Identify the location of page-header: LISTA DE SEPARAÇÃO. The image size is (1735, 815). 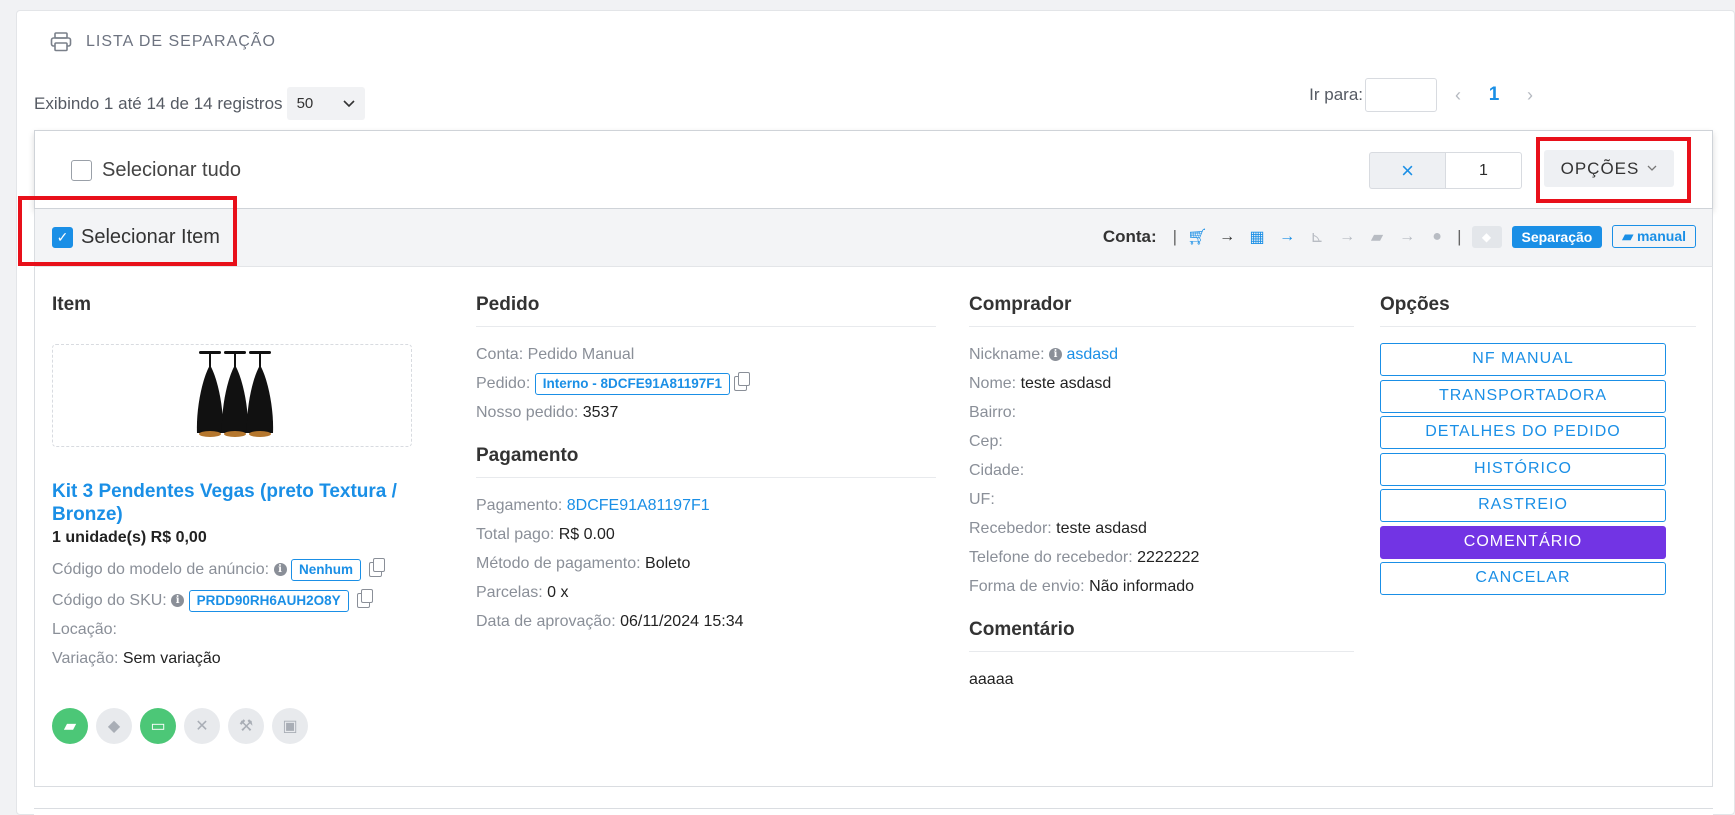
(163, 42).